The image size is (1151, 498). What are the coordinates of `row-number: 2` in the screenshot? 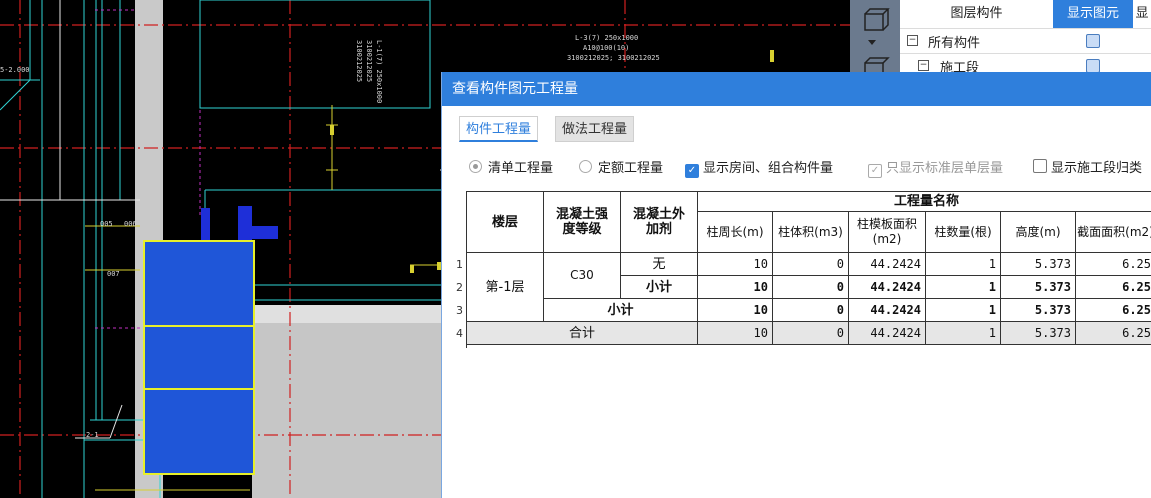 It's located at (459, 287).